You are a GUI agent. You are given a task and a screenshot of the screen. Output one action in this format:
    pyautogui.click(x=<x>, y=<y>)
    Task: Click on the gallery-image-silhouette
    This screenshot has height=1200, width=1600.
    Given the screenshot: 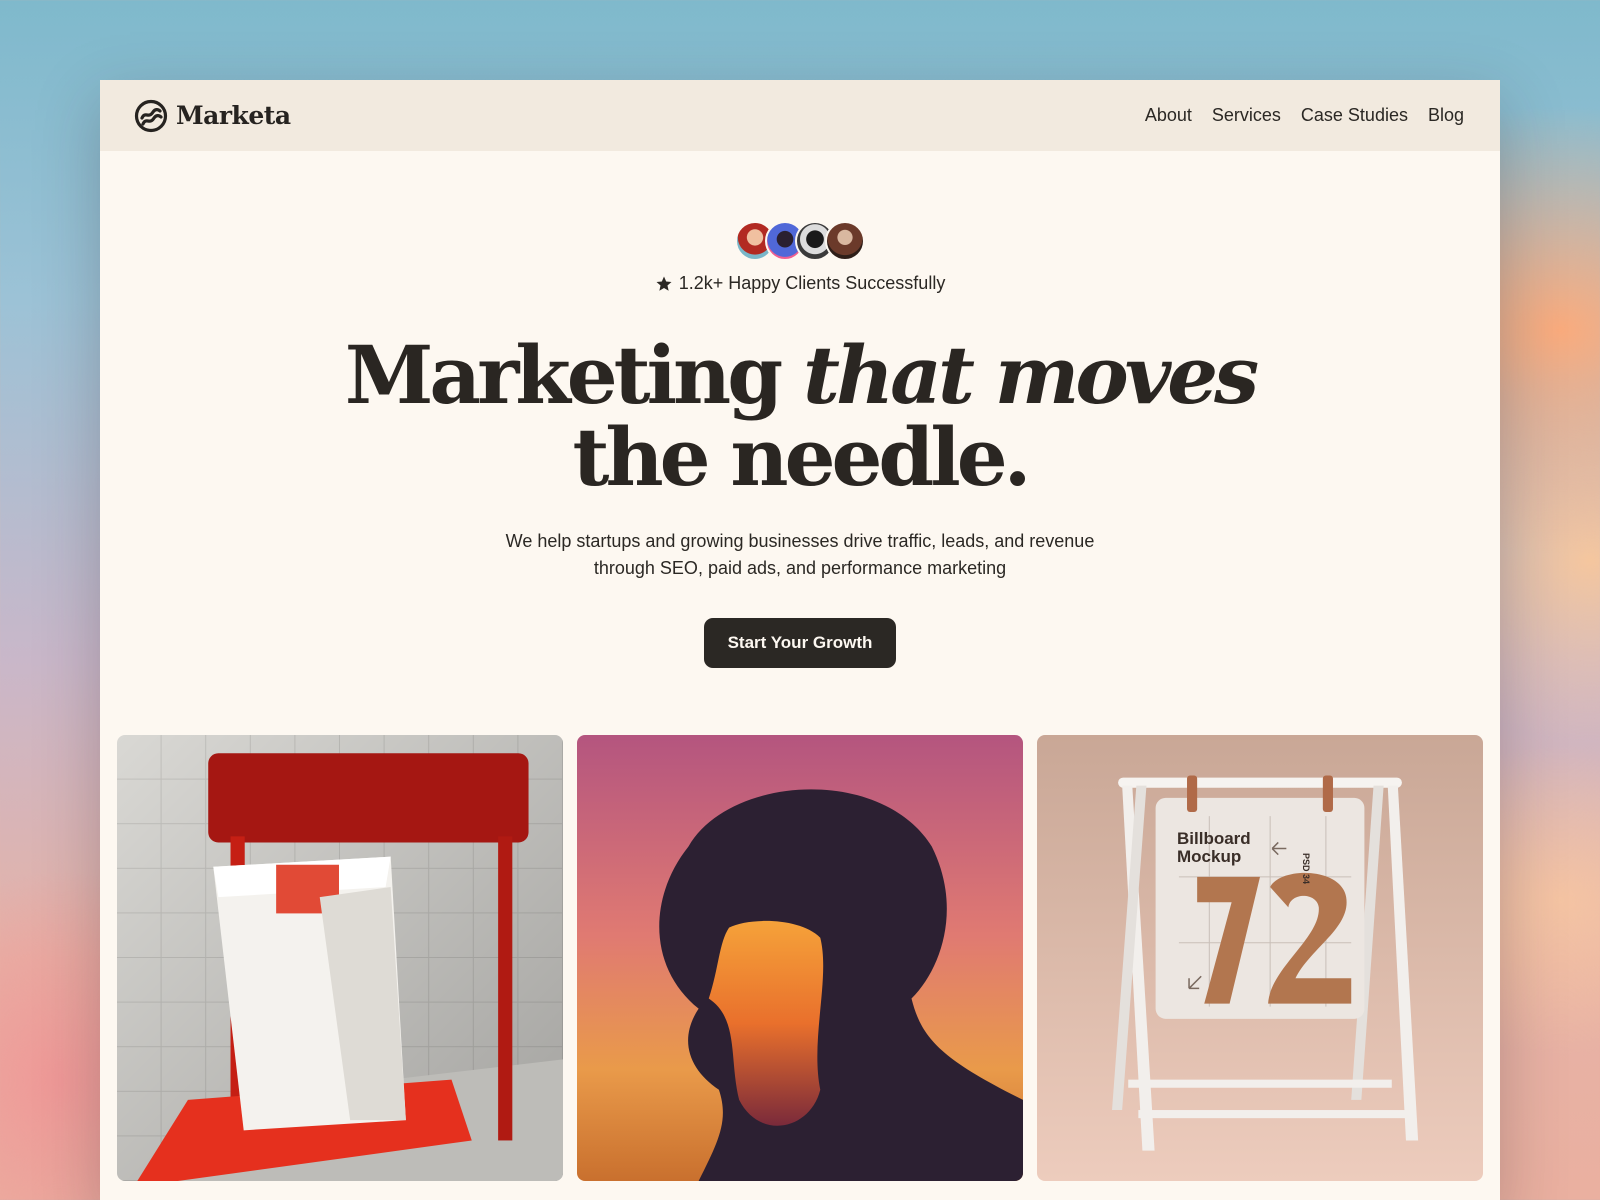 What is the action you would take?
    pyautogui.click(x=800, y=958)
    